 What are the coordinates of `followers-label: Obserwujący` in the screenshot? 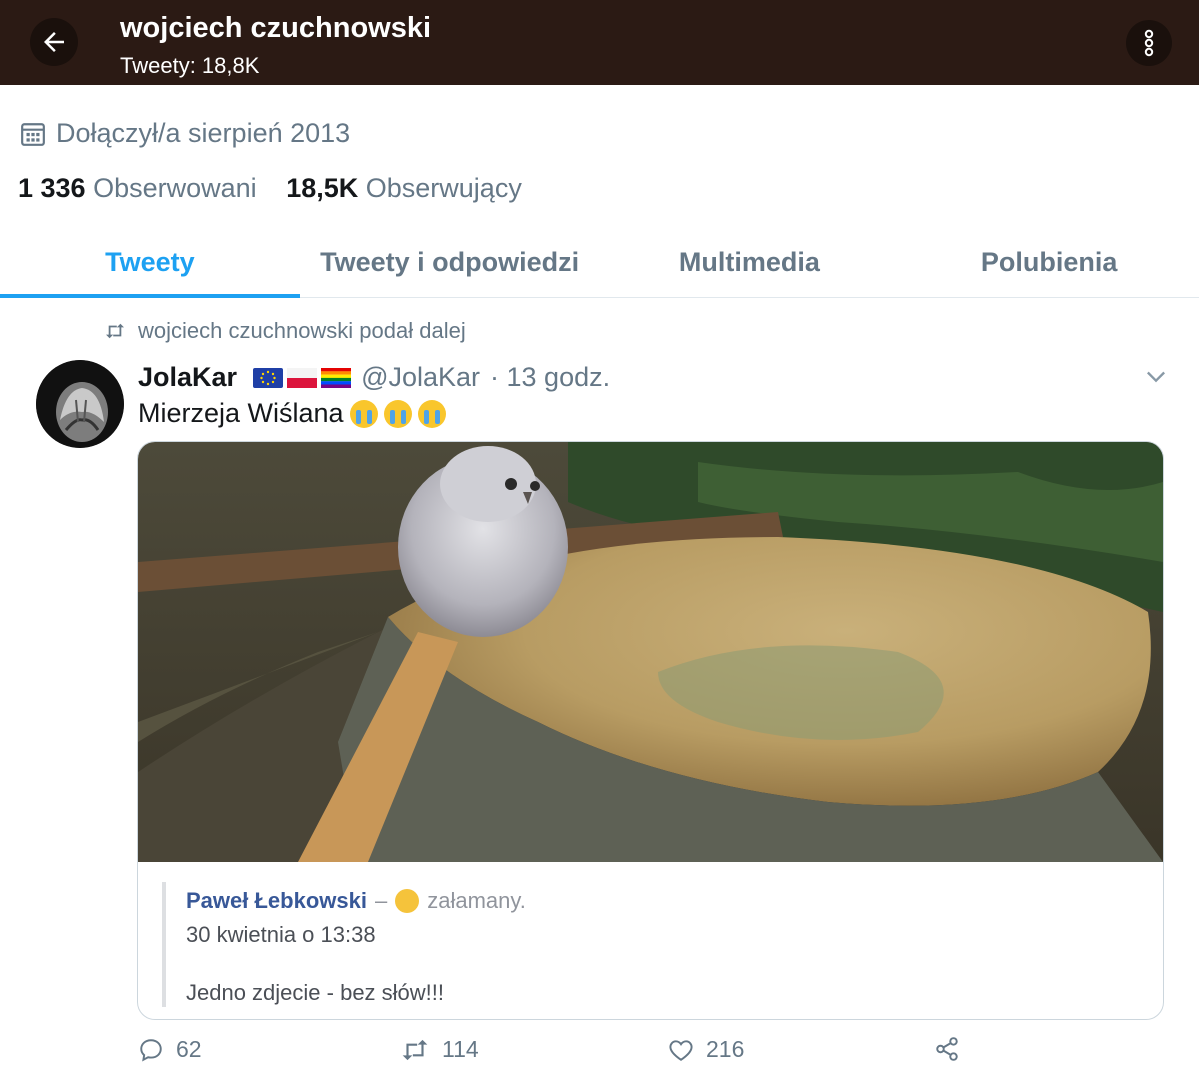 It's located at (443, 188).